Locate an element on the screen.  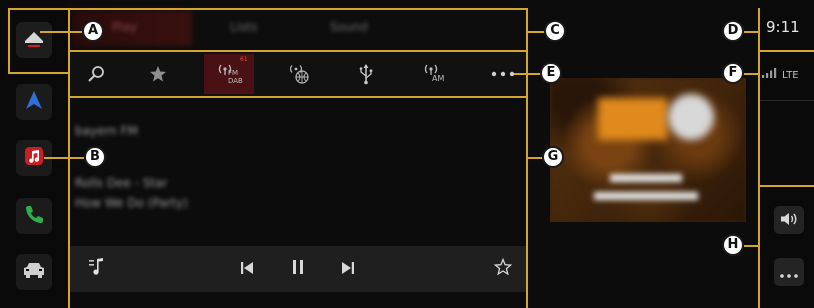
home-button is located at coordinates (34, 40).